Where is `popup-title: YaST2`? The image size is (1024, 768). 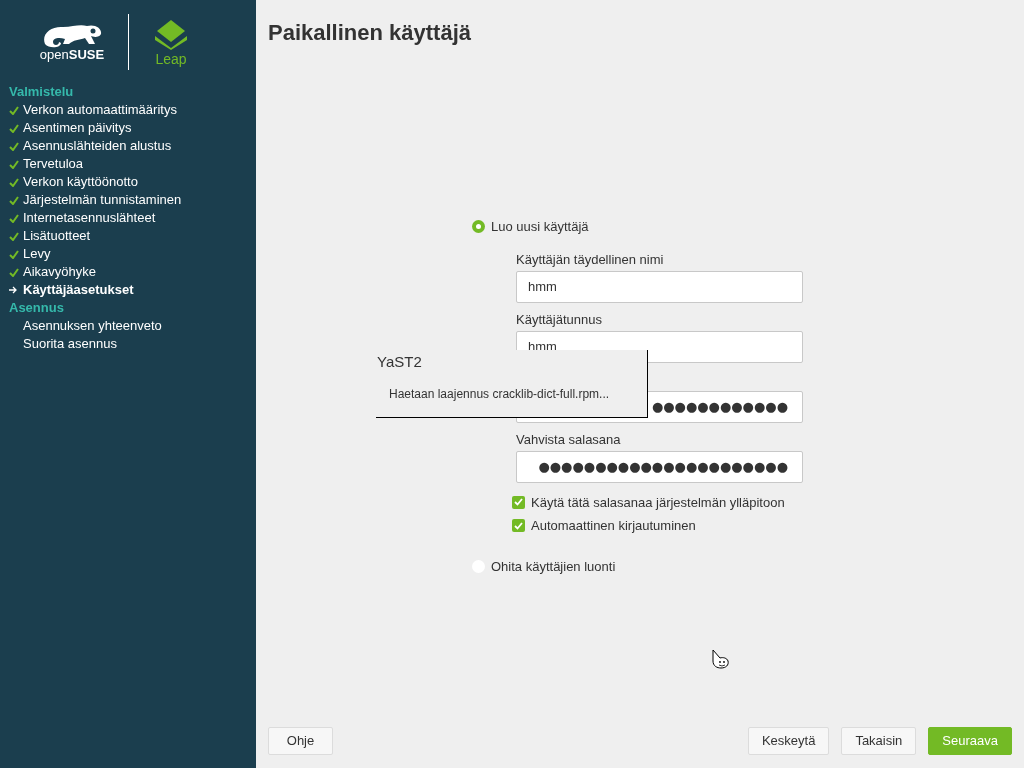
popup-title: YaST2 is located at coordinates (400, 362).